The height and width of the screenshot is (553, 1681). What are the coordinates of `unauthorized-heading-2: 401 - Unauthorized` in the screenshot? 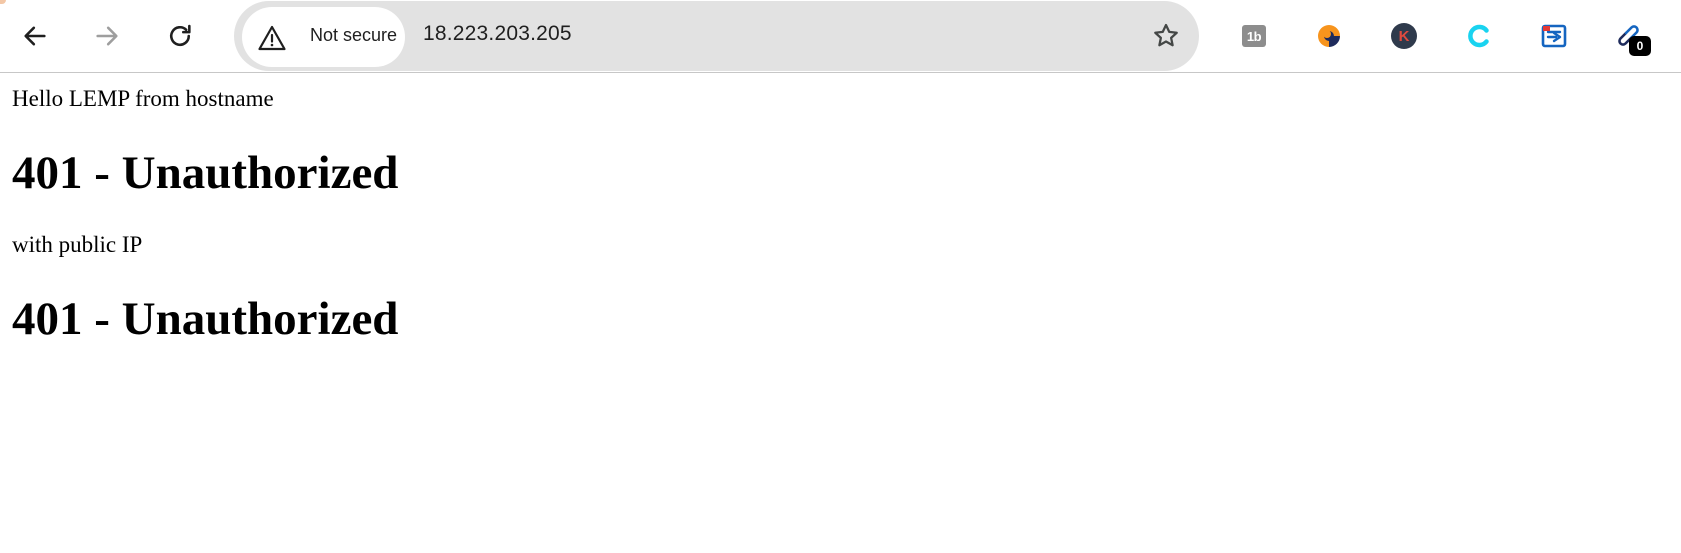 It's located at (205, 319).